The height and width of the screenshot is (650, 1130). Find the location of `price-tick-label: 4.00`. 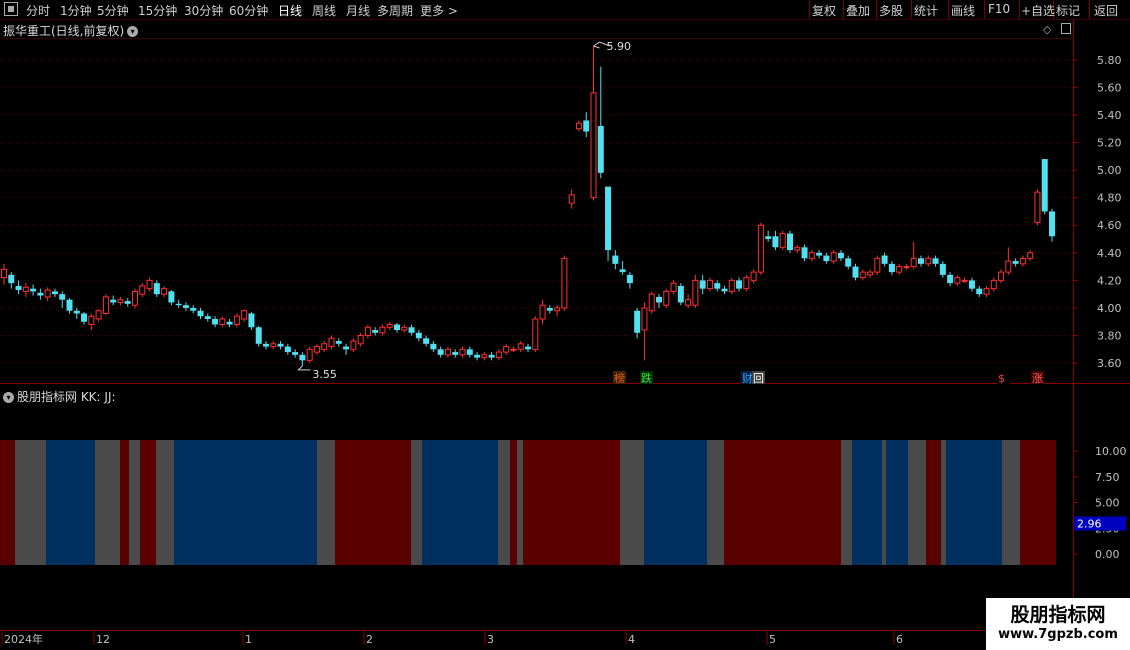

price-tick-label: 4.00 is located at coordinates (1109, 308).